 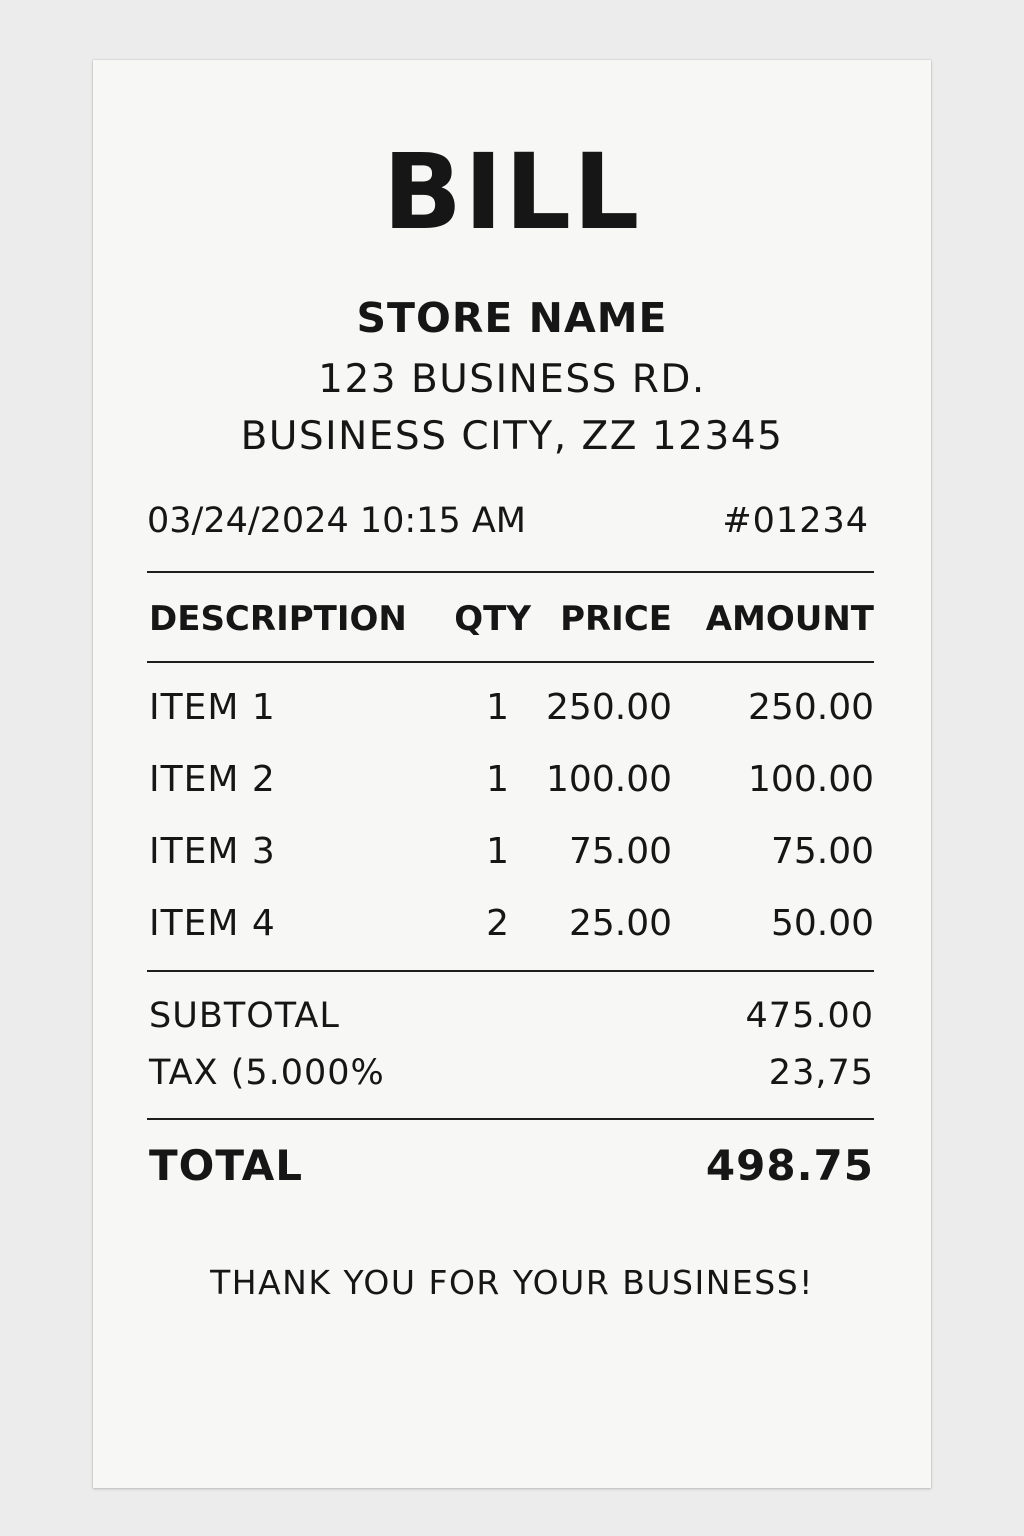 What do you see at coordinates (497, 923) in the screenshot?
I see `item-qty: 2` at bounding box center [497, 923].